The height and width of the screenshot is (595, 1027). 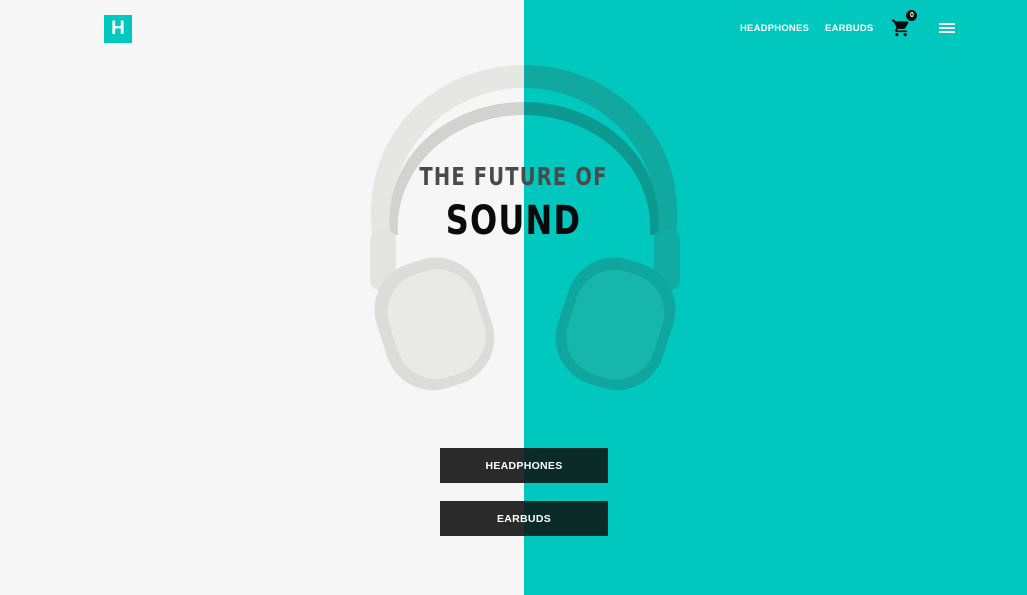 What do you see at coordinates (513, 176) in the screenshot?
I see `hero-subtitle: THE FUTURE OF` at bounding box center [513, 176].